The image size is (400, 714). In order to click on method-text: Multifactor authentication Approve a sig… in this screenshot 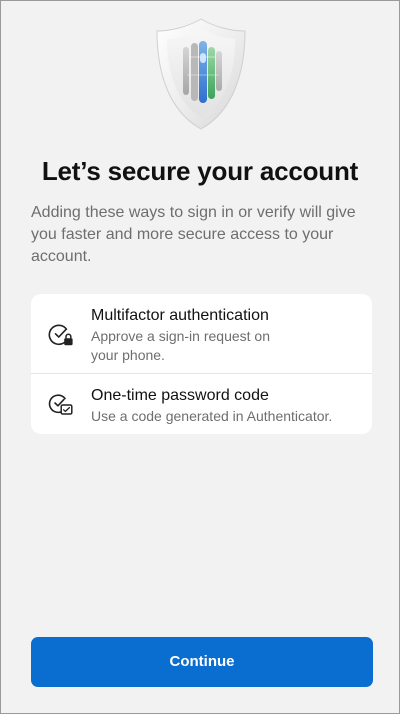, I will do `click(226, 335)`.